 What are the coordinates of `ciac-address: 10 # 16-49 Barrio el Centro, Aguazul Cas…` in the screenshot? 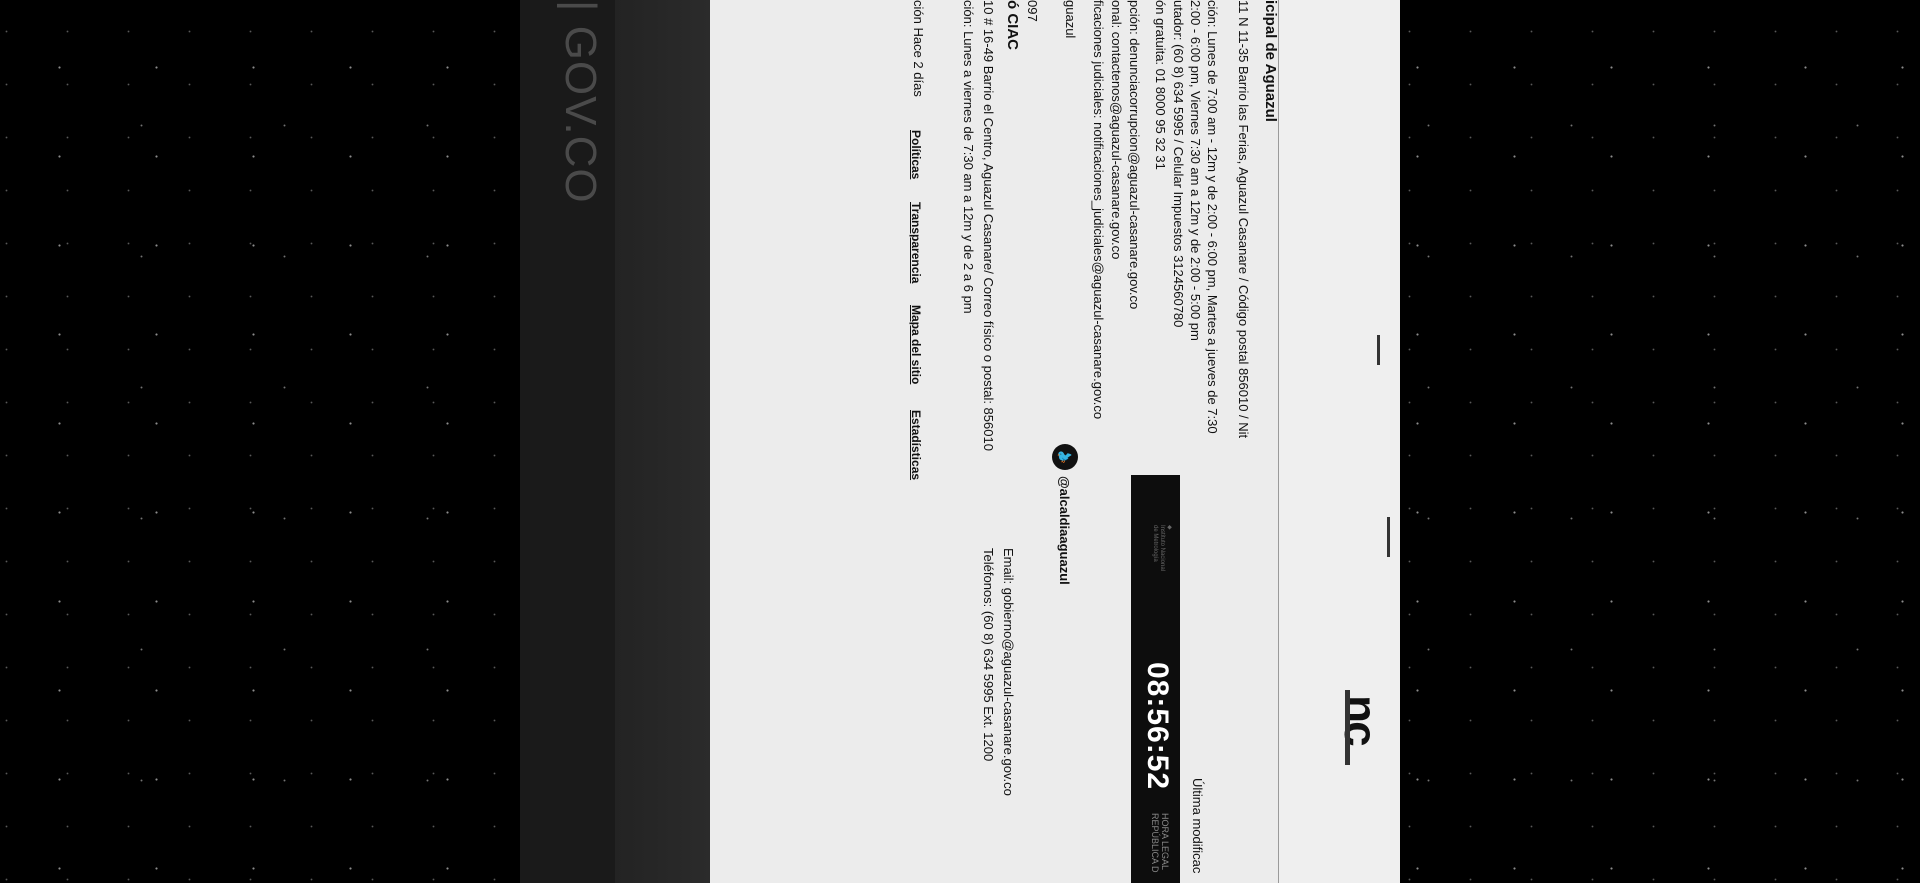 It's located at (988, 225).